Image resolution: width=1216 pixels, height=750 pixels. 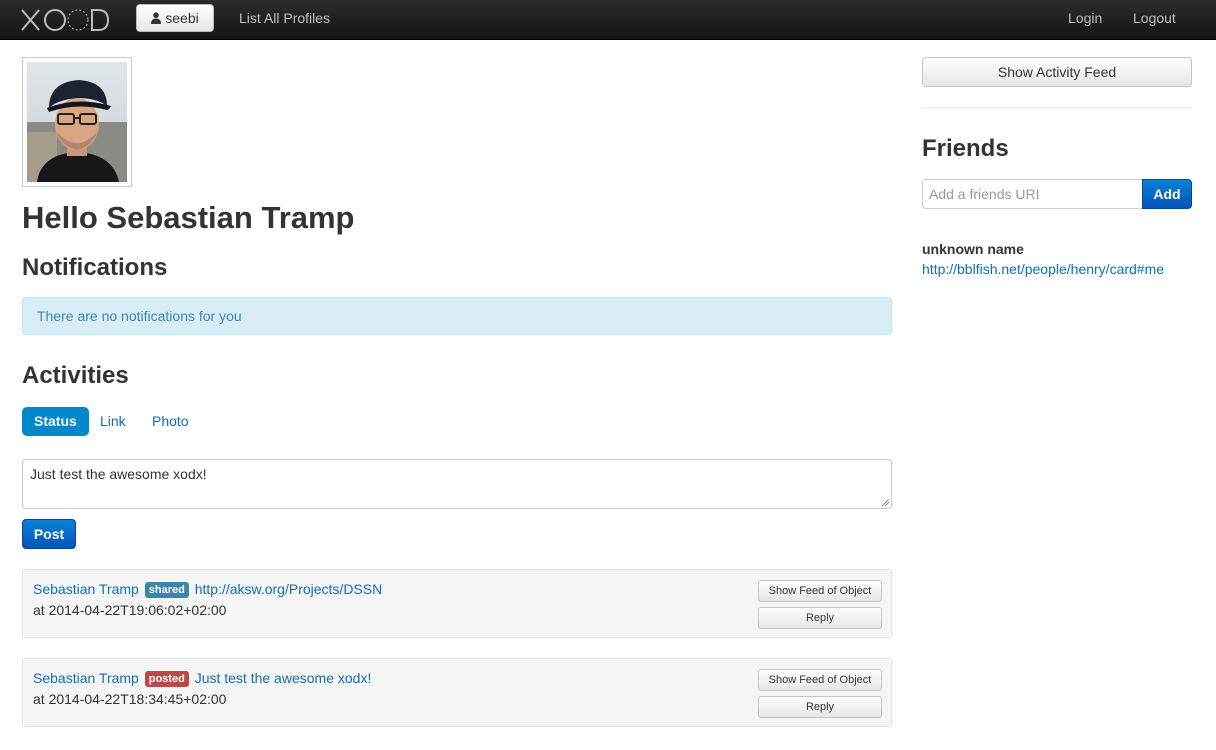 I want to click on tab-photo: Photo, so click(x=170, y=421).